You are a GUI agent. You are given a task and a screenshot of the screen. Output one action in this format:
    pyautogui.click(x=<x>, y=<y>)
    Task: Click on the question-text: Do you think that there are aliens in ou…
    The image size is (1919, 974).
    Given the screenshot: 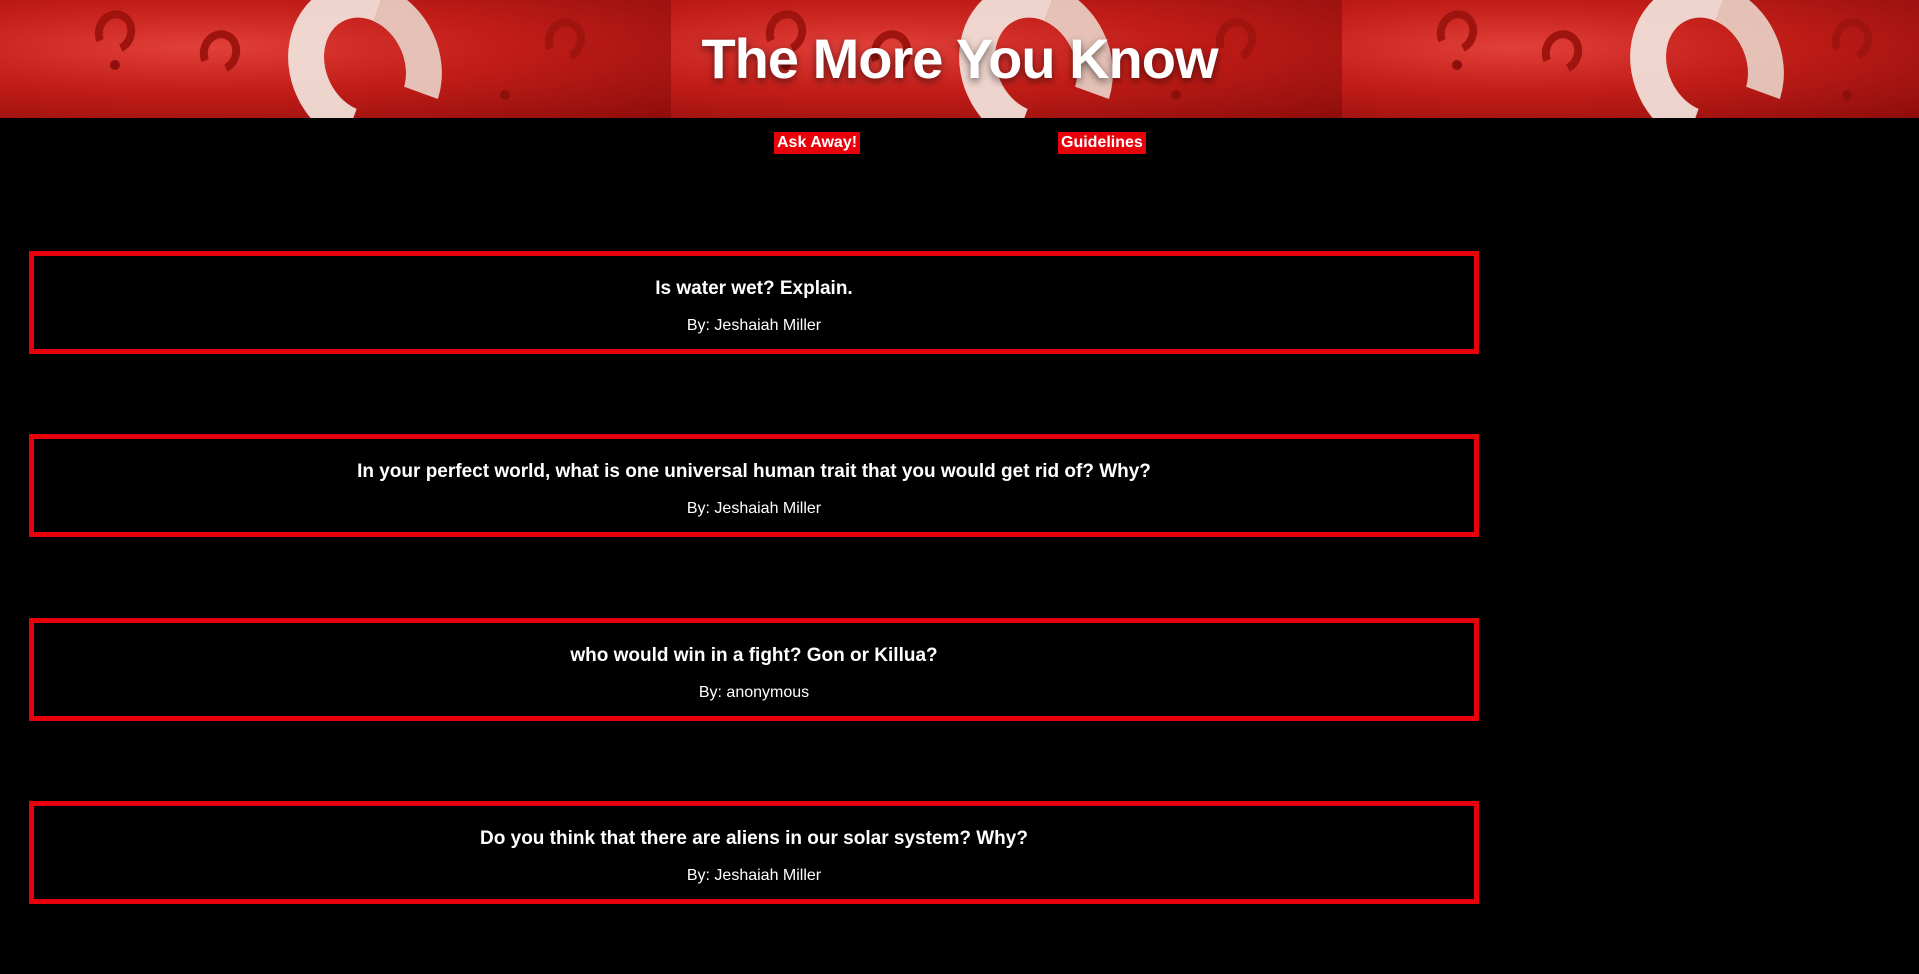 What is the action you would take?
    pyautogui.click(x=754, y=838)
    